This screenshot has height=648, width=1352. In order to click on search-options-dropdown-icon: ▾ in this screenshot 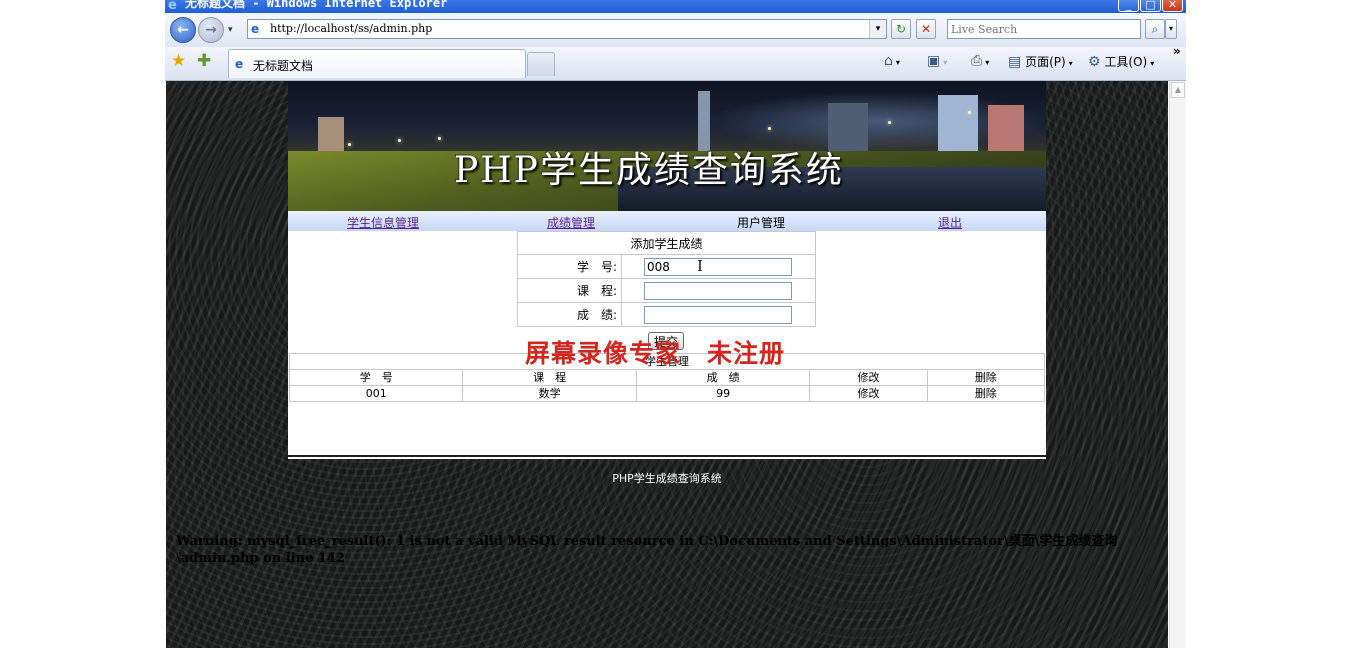, I will do `click(1171, 29)`.